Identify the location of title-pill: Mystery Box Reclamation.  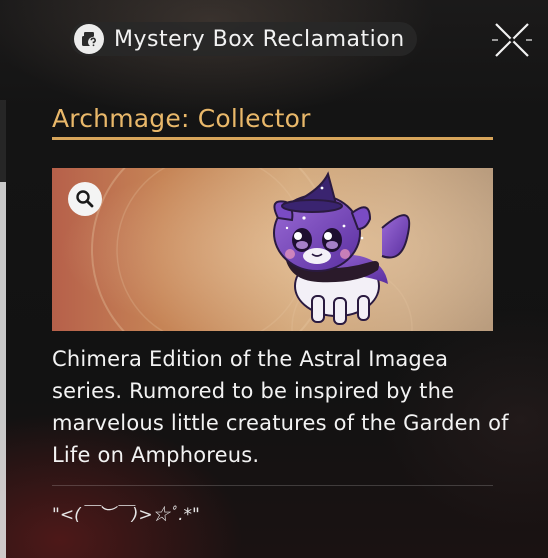
(243, 39).